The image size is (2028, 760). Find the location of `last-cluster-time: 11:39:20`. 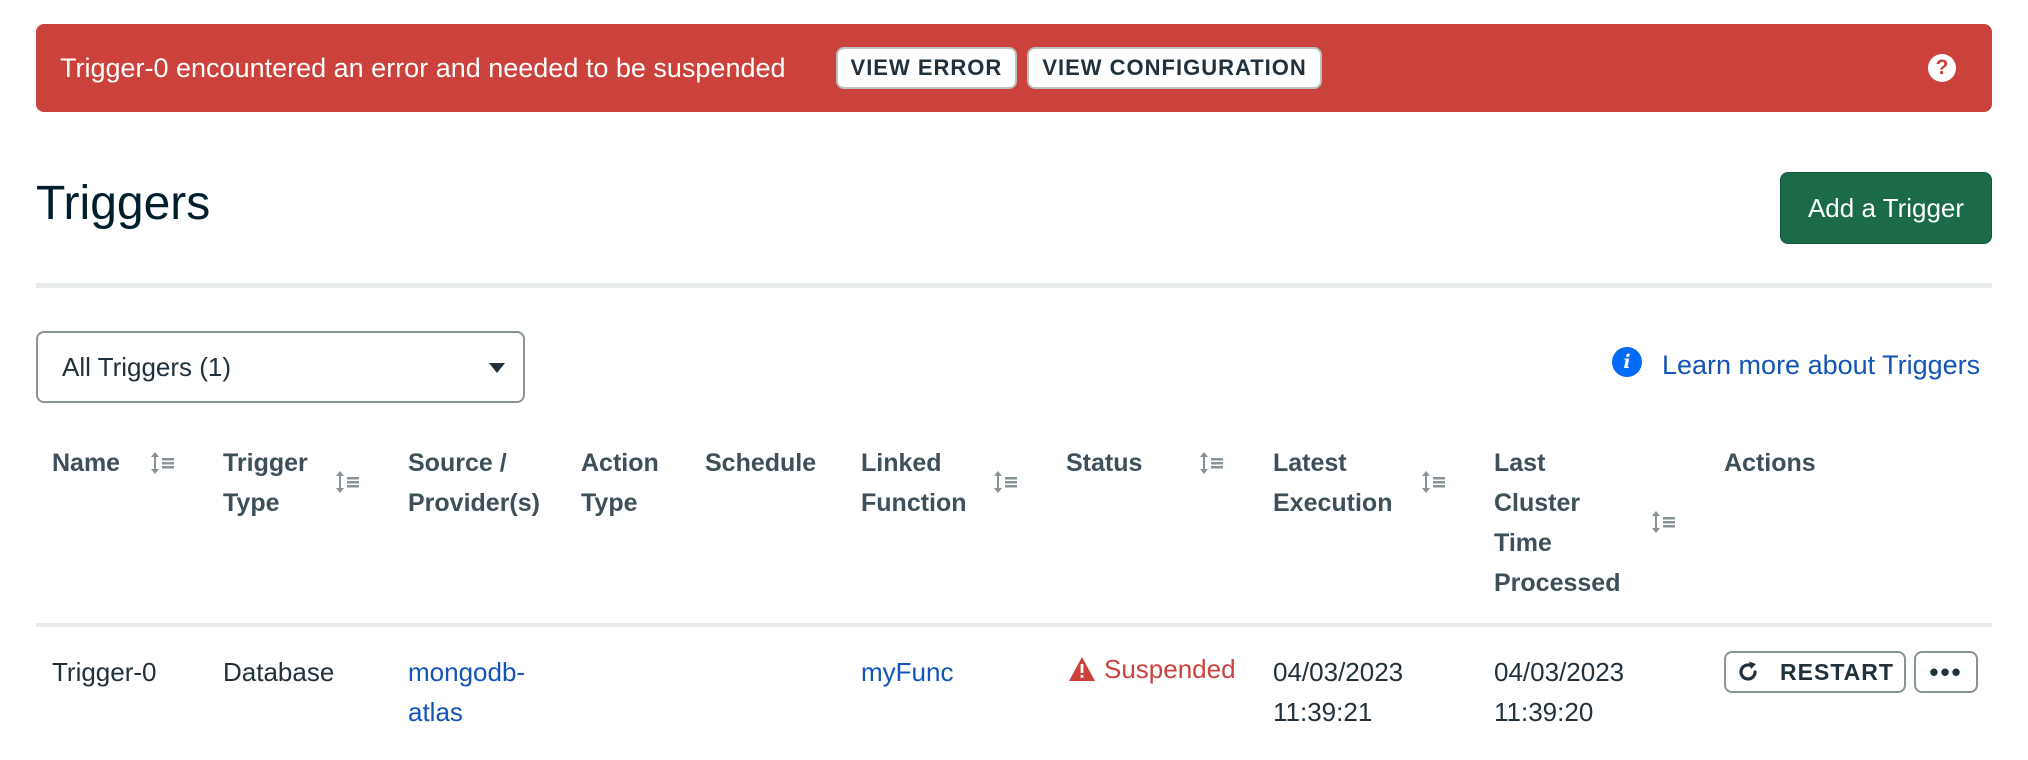

last-cluster-time: 11:39:20 is located at coordinates (1544, 712).